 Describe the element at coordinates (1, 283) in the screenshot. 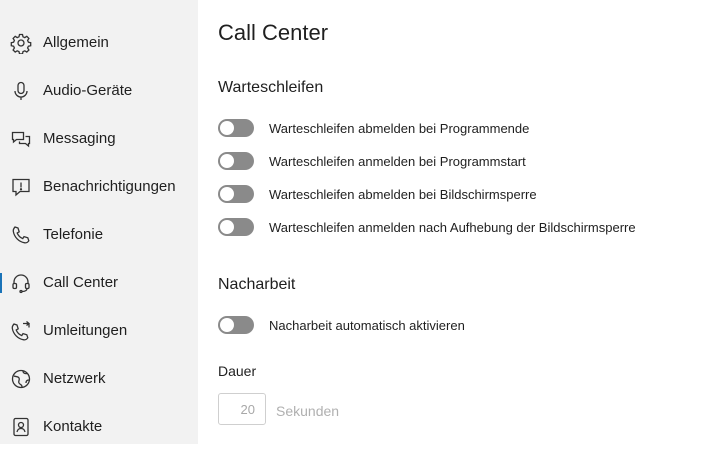

I see `active-indicator` at that location.